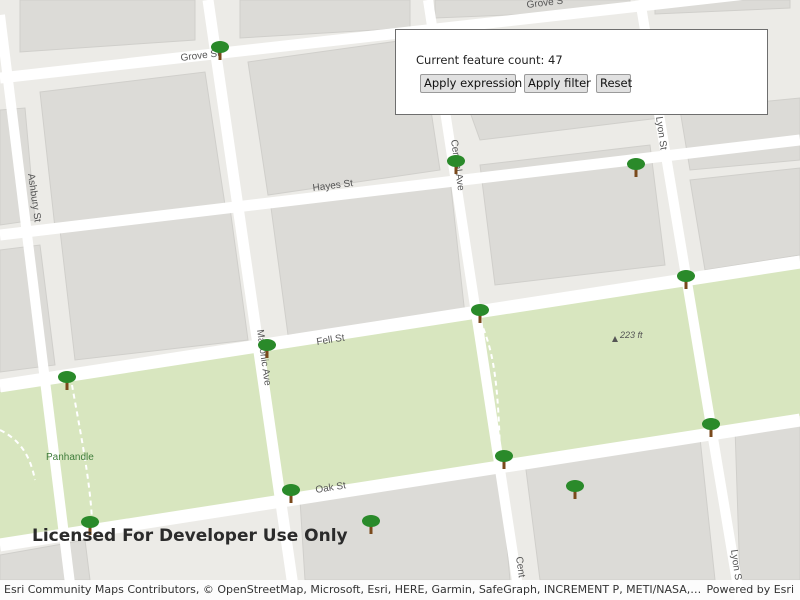  What do you see at coordinates (480, 60) in the screenshot?
I see `feature-count-label: Current feature count:` at bounding box center [480, 60].